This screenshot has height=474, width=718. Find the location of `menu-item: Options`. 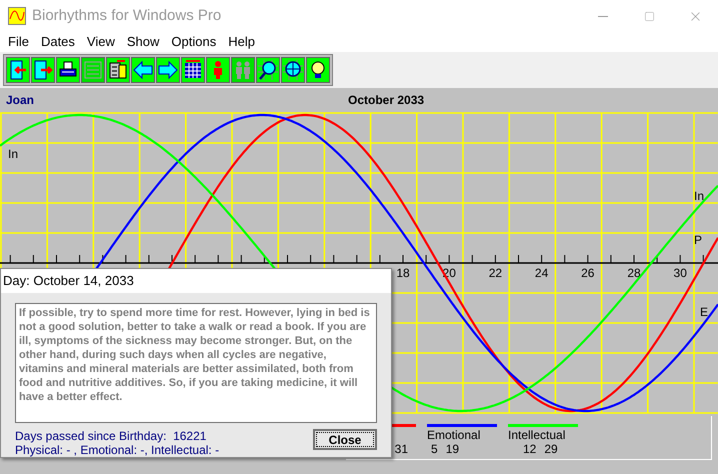

menu-item: Options is located at coordinates (193, 42).